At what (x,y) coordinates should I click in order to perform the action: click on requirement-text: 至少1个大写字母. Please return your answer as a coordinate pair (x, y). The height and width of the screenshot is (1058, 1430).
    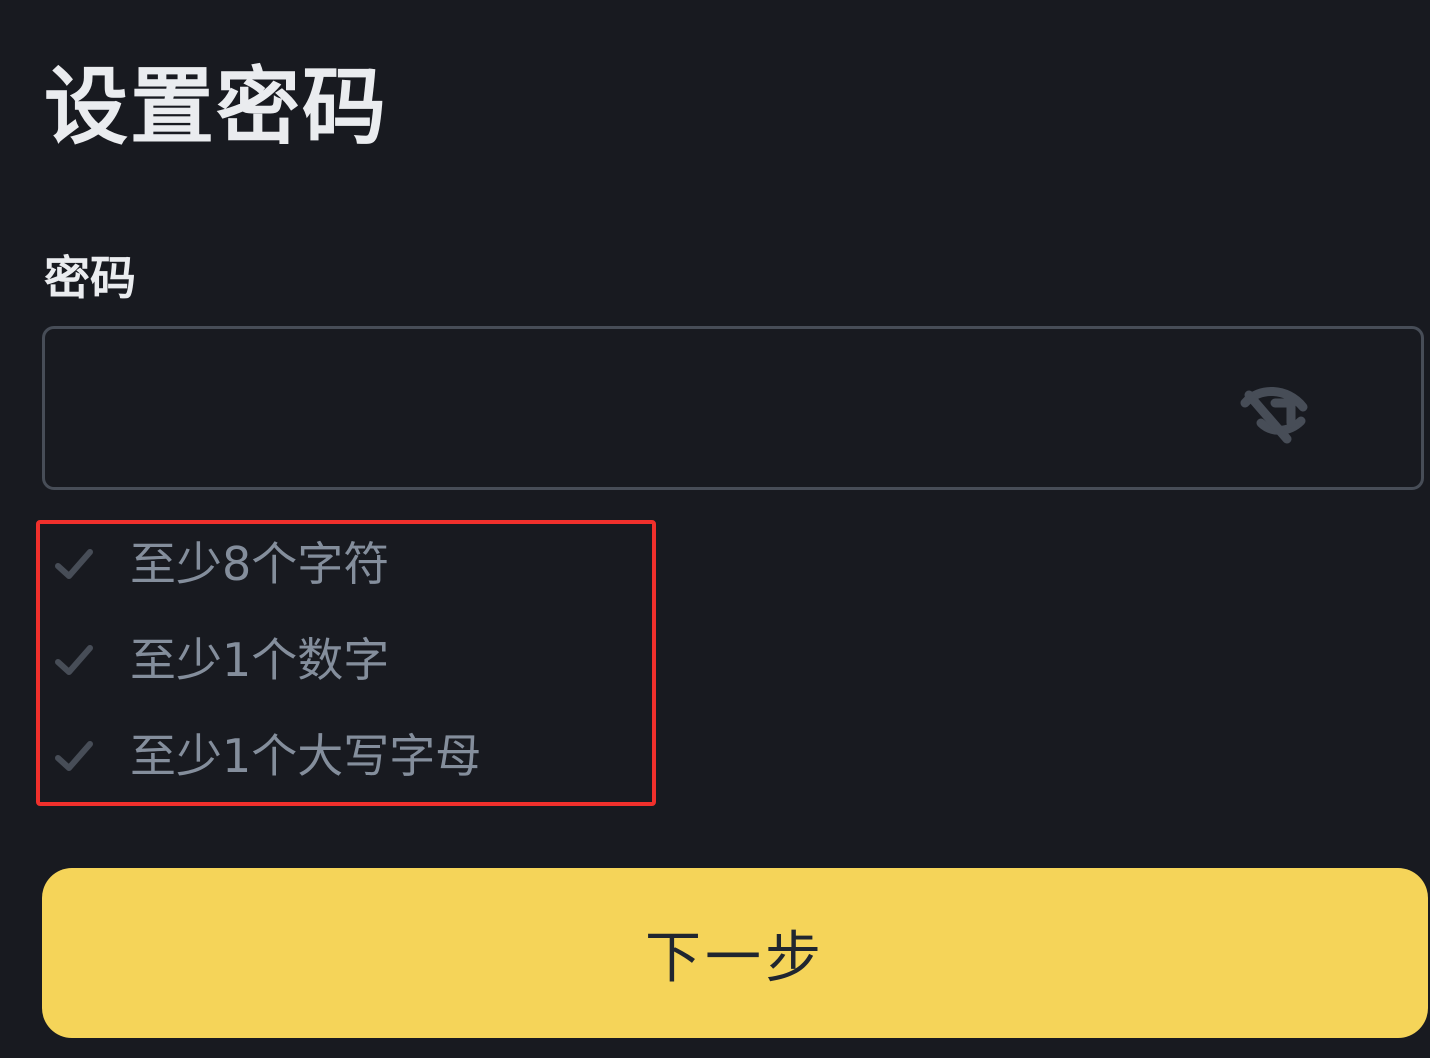
    Looking at the image, I should click on (306, 756).